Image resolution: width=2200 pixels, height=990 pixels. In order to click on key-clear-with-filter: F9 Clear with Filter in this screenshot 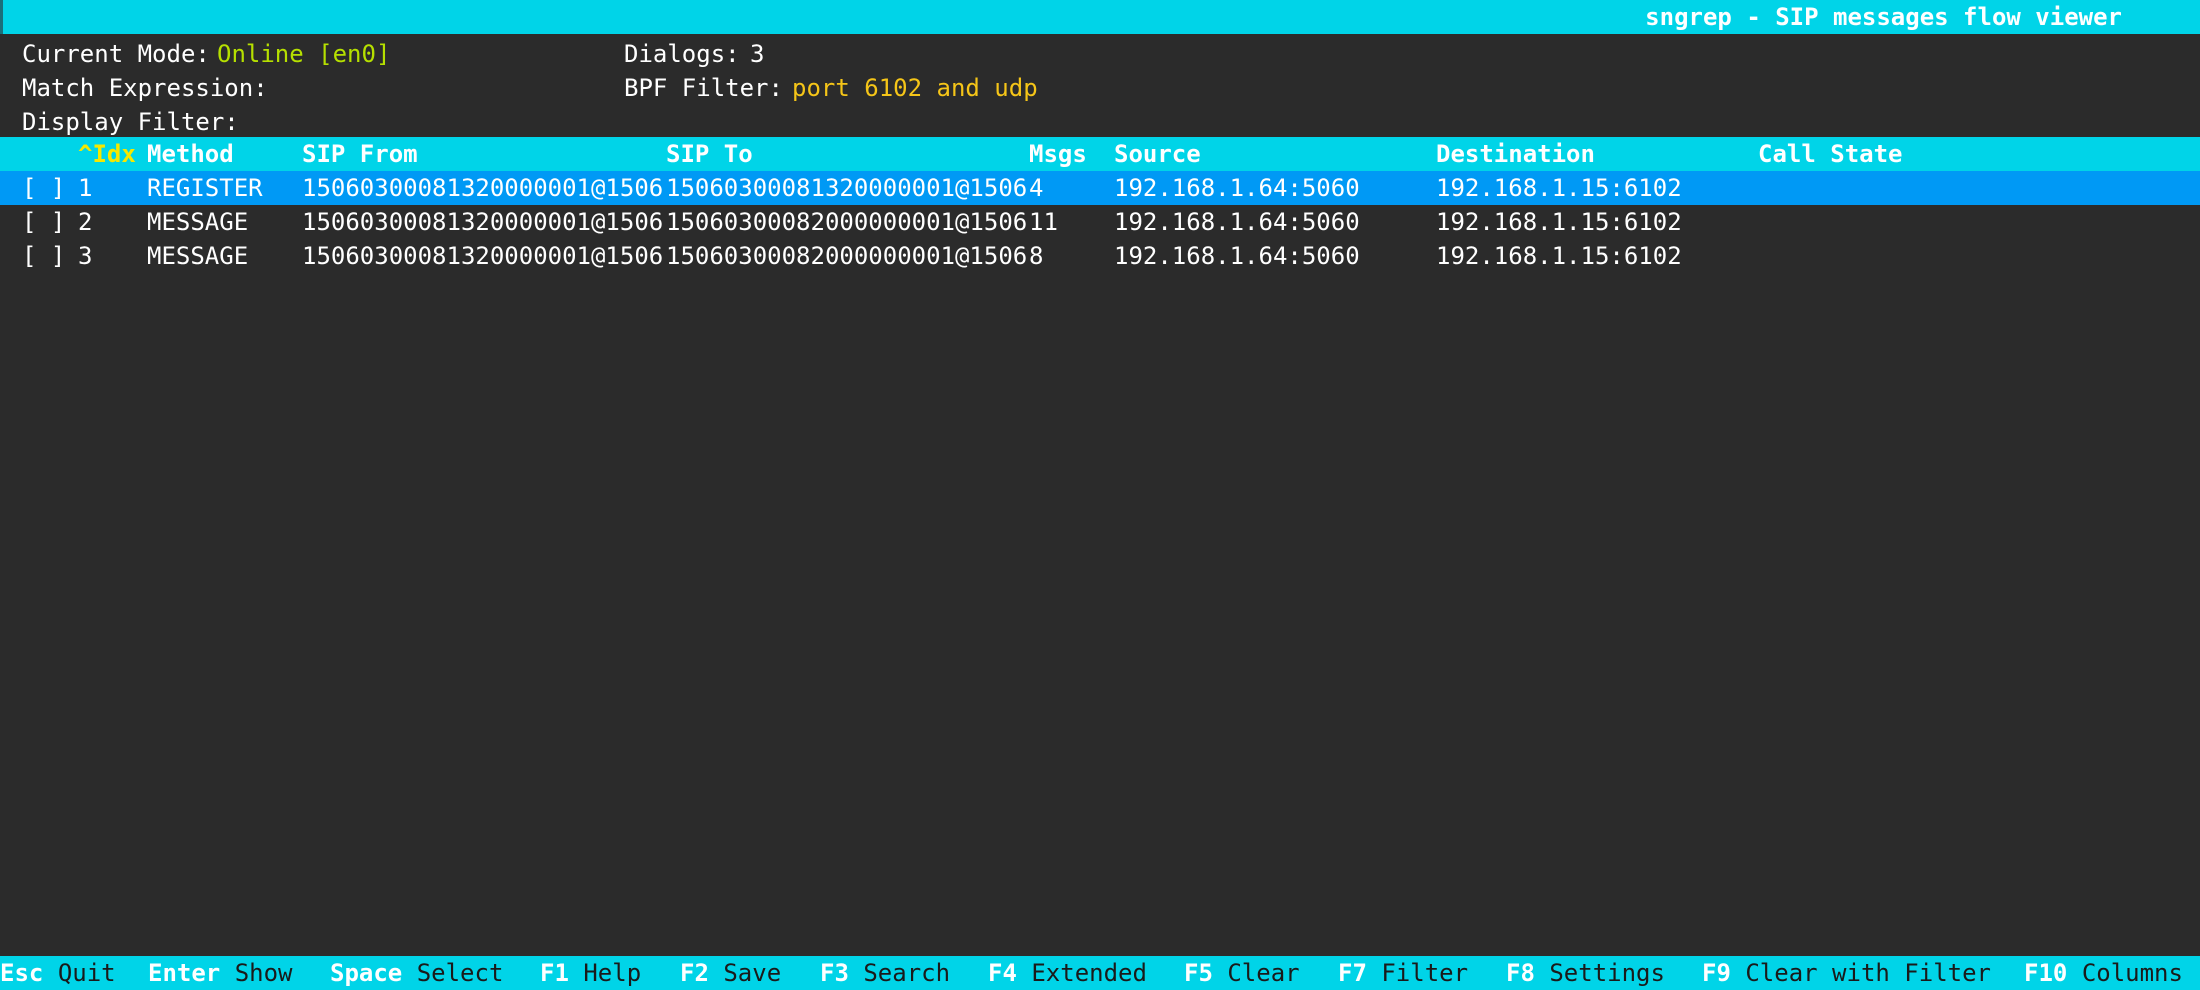, I will do `click(1846, 973)`.